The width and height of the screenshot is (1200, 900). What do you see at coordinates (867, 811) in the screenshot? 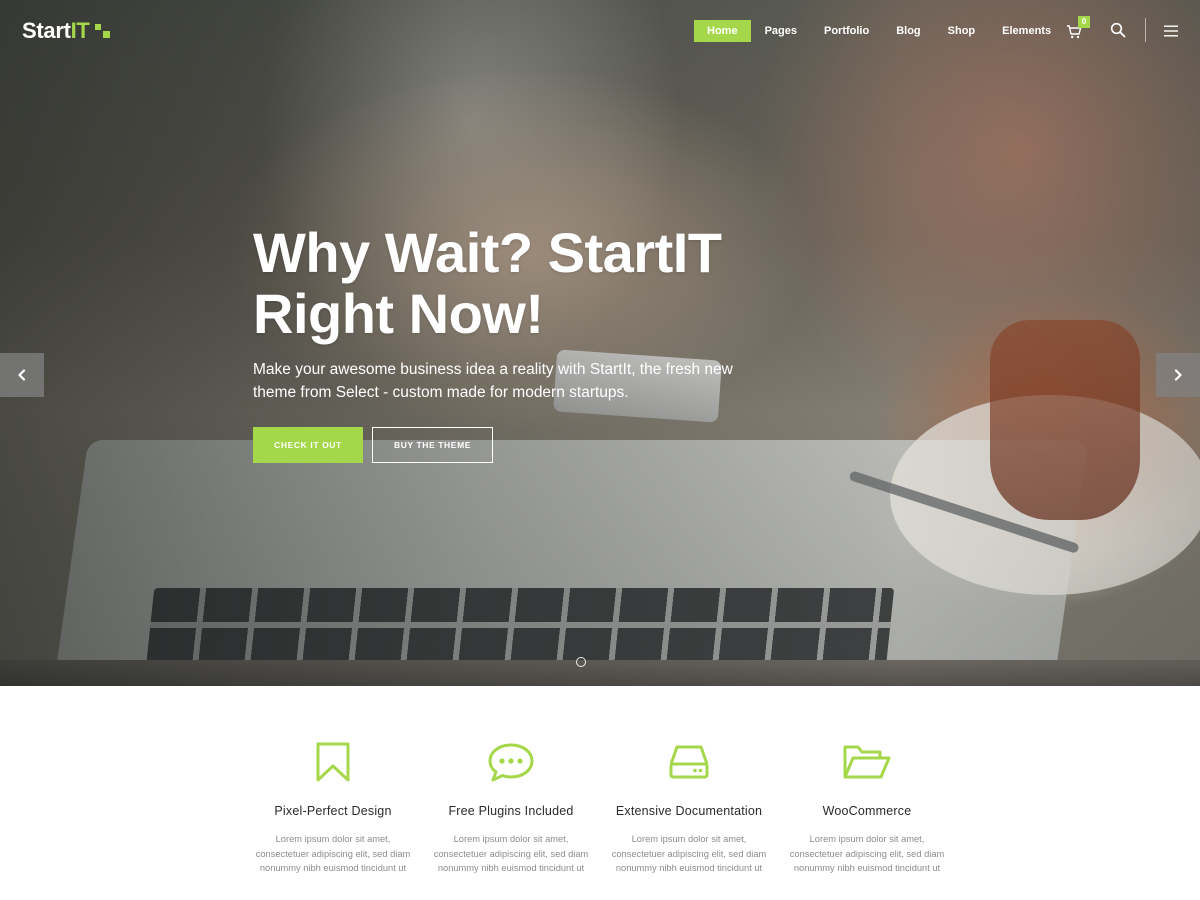
I see `feature-title: WooCommerce` at bounding box center [867, 811].